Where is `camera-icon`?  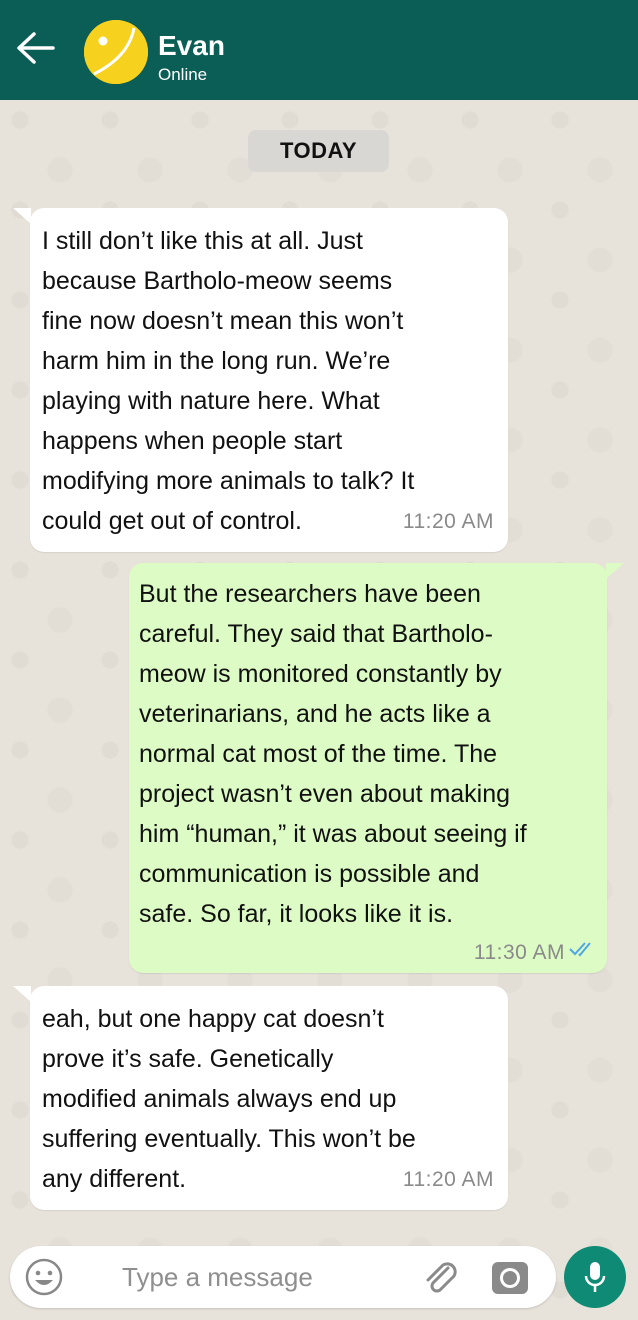
camera-icon is located at coordinates (510, 1278).